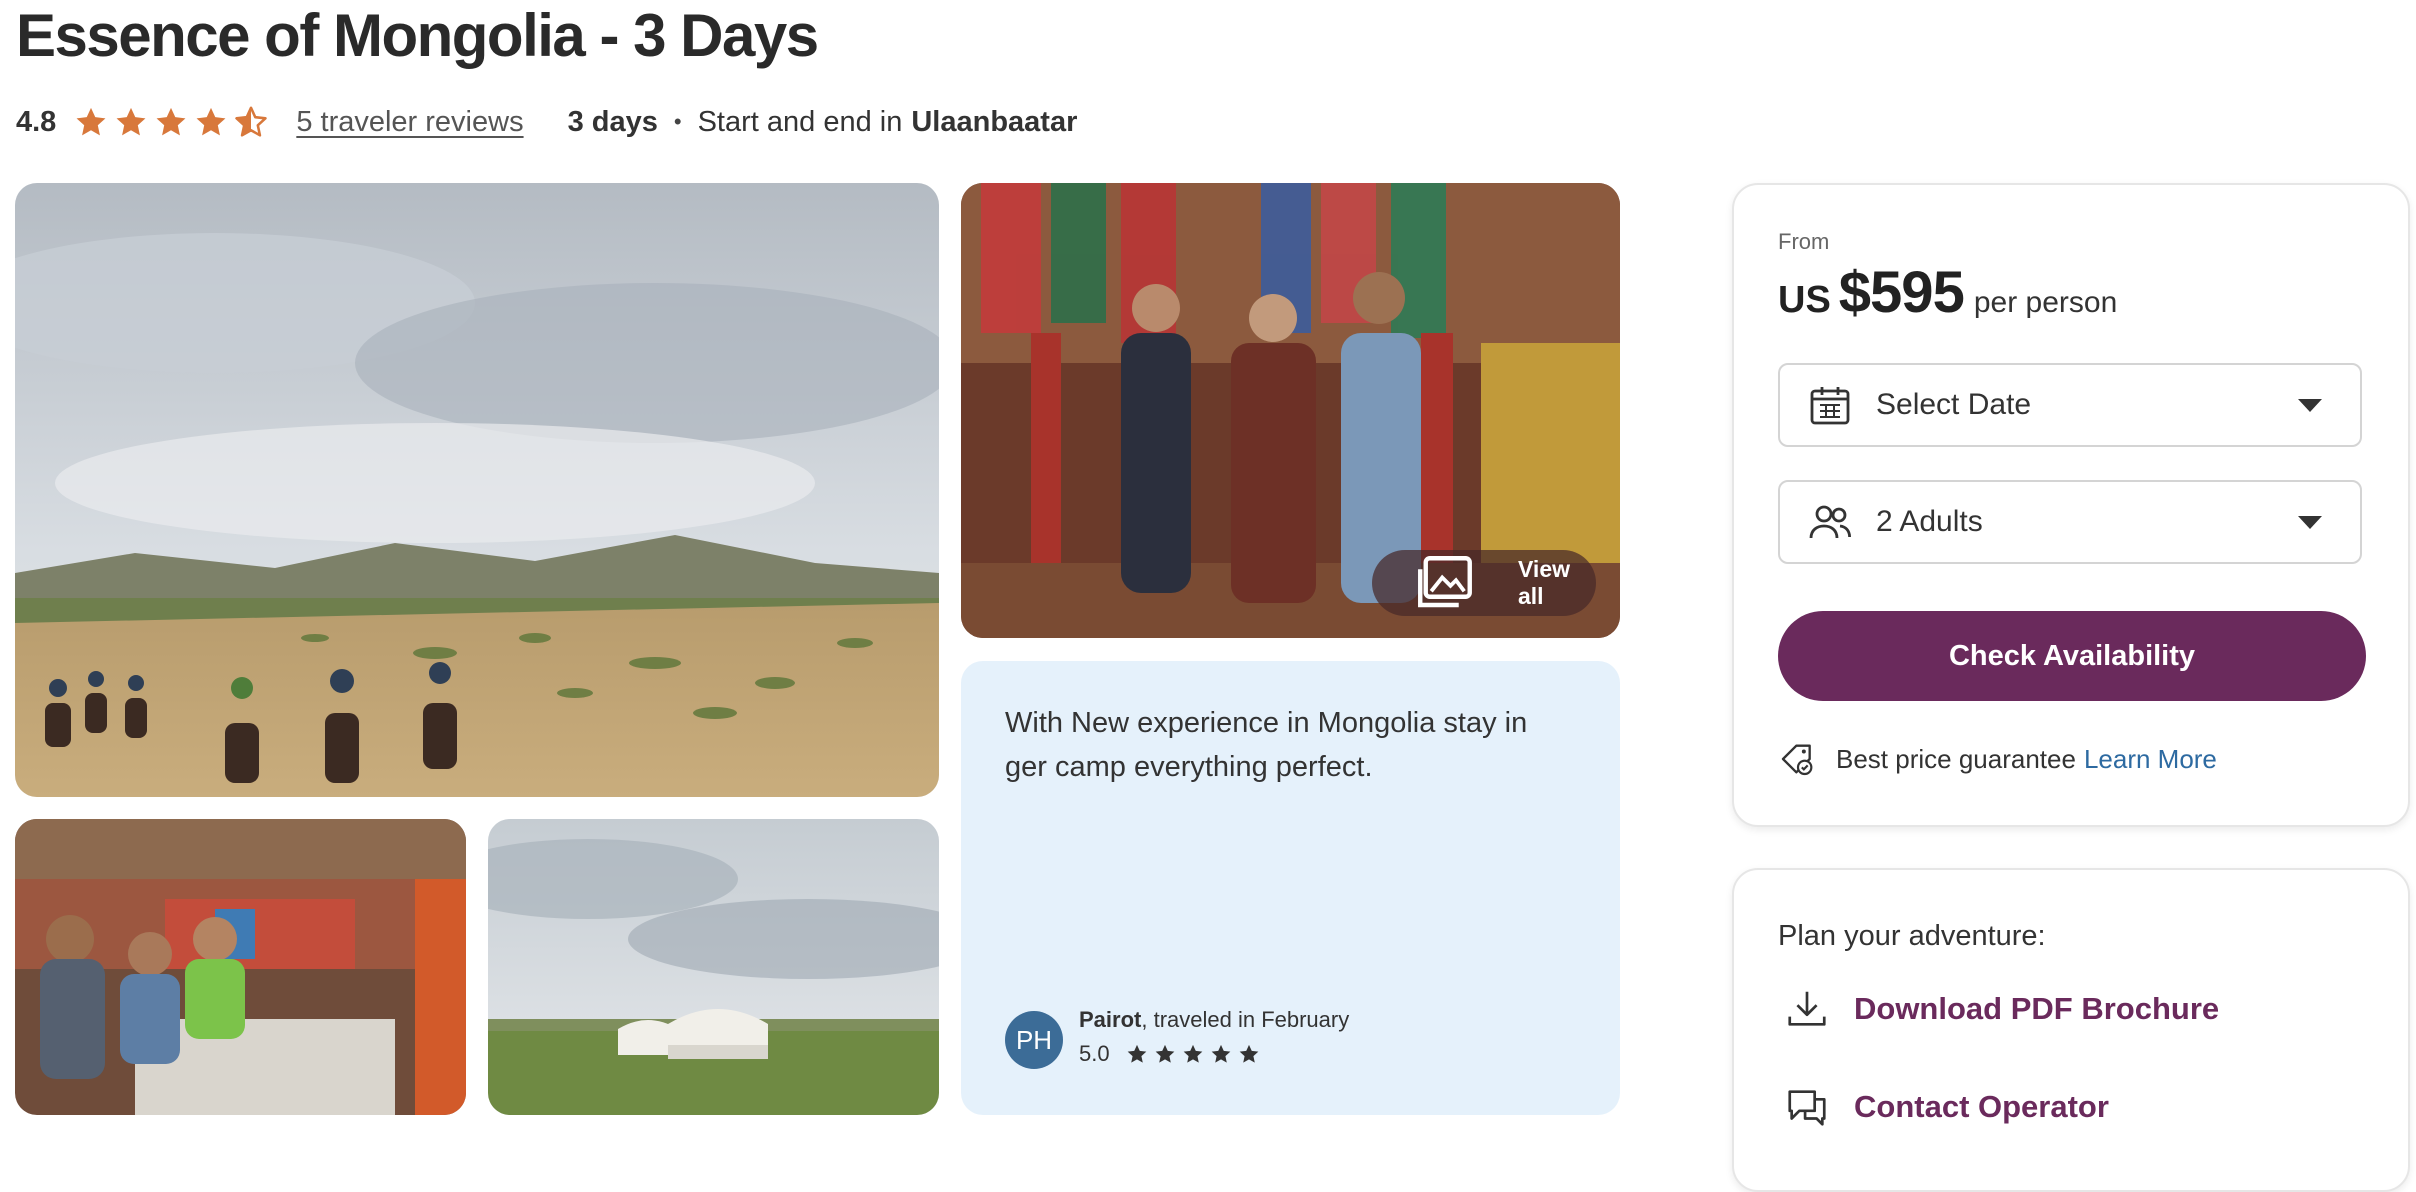  Describe the element at coordinates (417, 35) in the screenshot. I see `page-title: Essence of Mongolia - 3 Days` at that location.